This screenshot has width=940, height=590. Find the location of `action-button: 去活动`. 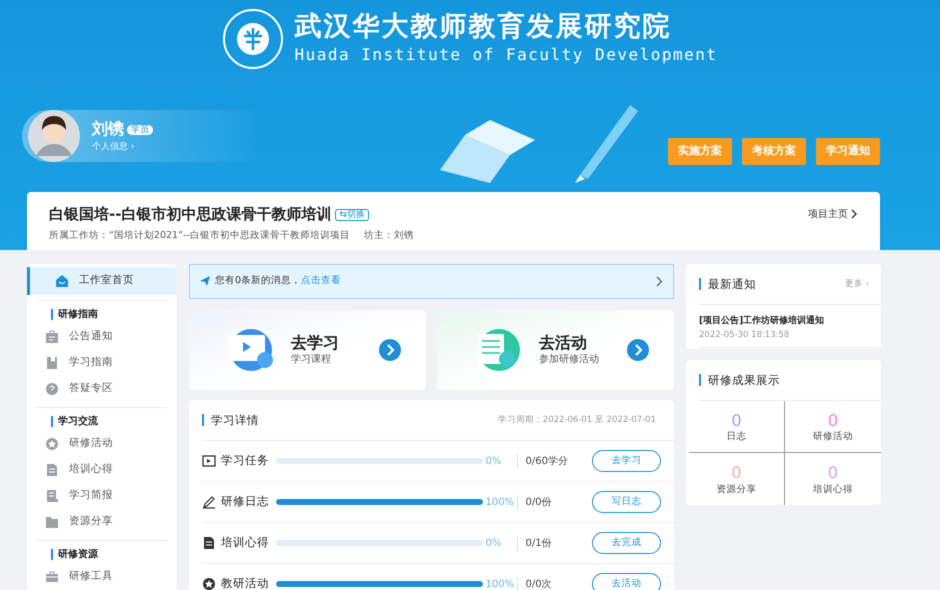

action-button: 去活动 is located at coordinates (626, 581).